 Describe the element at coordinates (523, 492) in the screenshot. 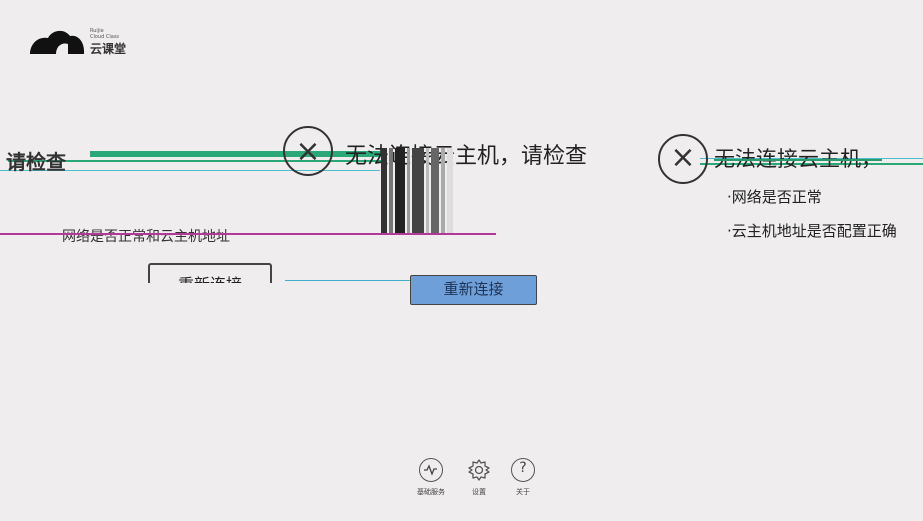

I see `toolbar-label: 关于` at that location.